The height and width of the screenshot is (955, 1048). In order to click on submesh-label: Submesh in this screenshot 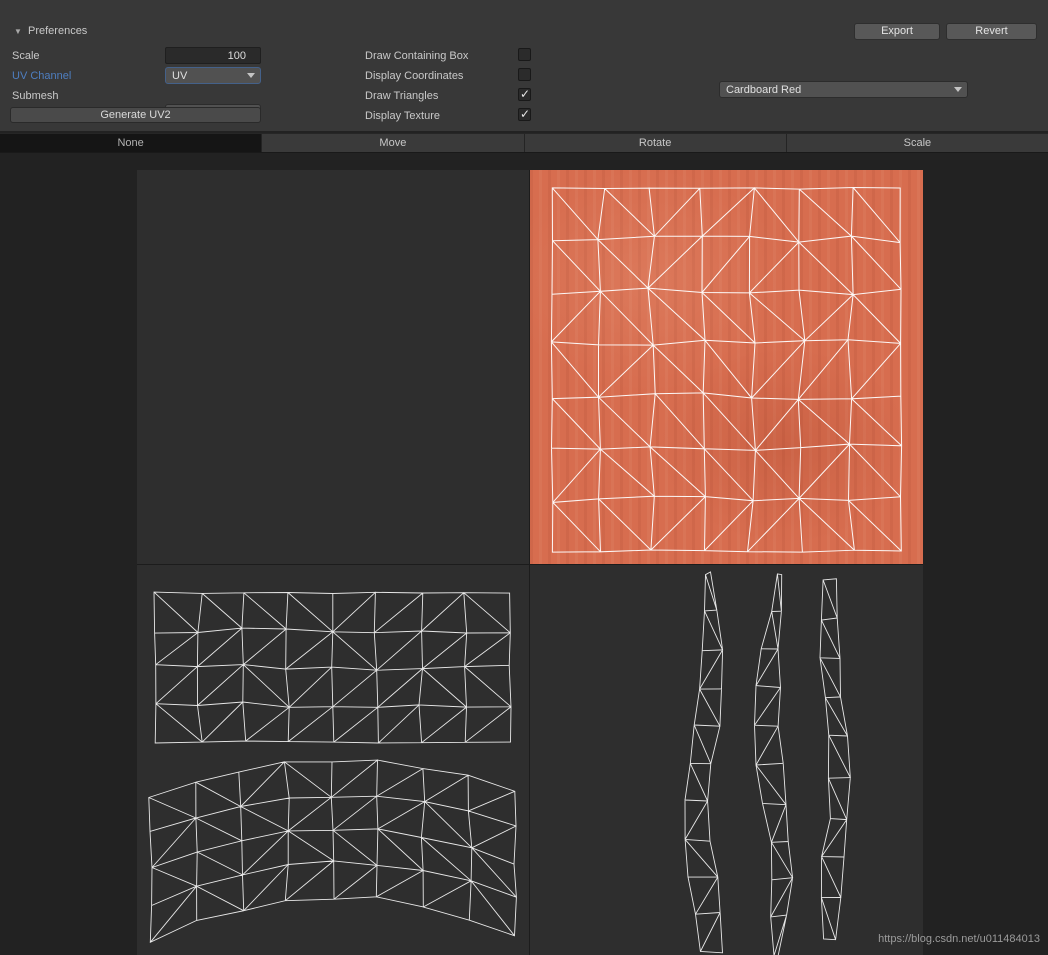, I will do `click(35, 96)`.